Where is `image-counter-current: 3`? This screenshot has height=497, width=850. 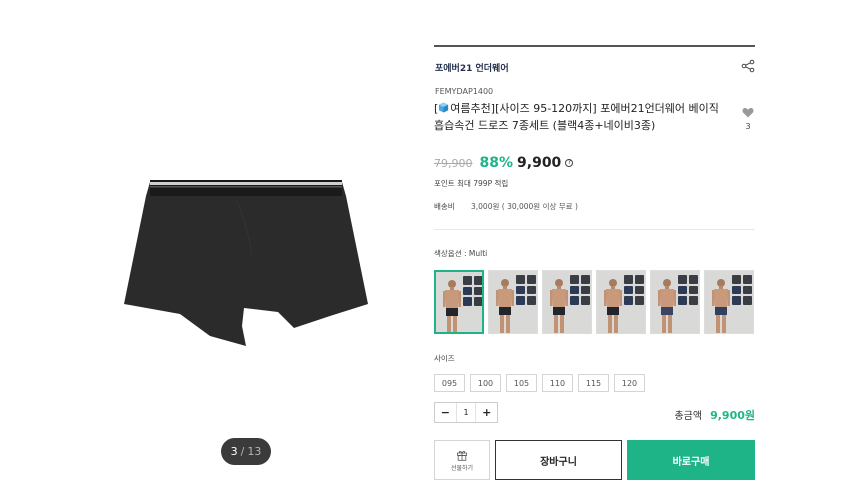 image-counter-current: 3 is located at coordinates (234, 451).